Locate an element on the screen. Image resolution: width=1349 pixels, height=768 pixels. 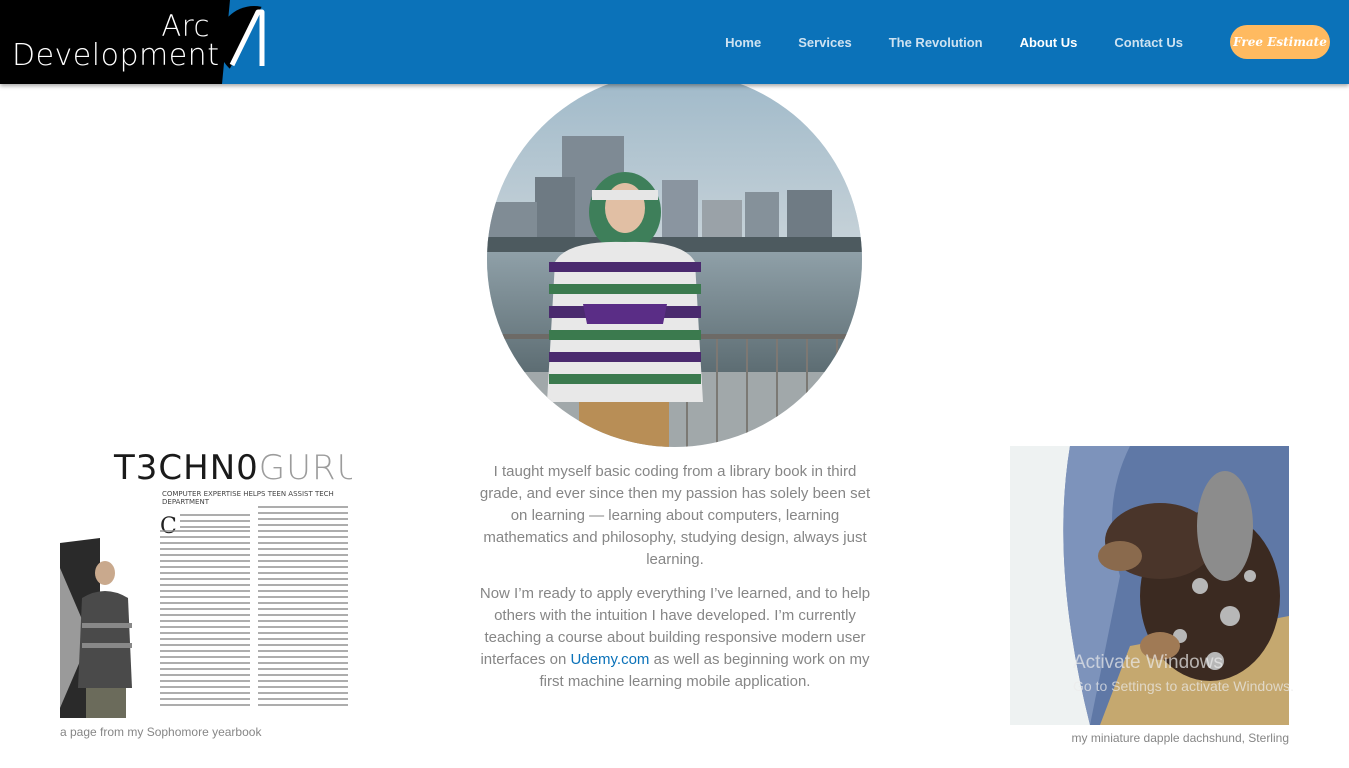
logo-text-development: Development is located at coordinates (116, 55).